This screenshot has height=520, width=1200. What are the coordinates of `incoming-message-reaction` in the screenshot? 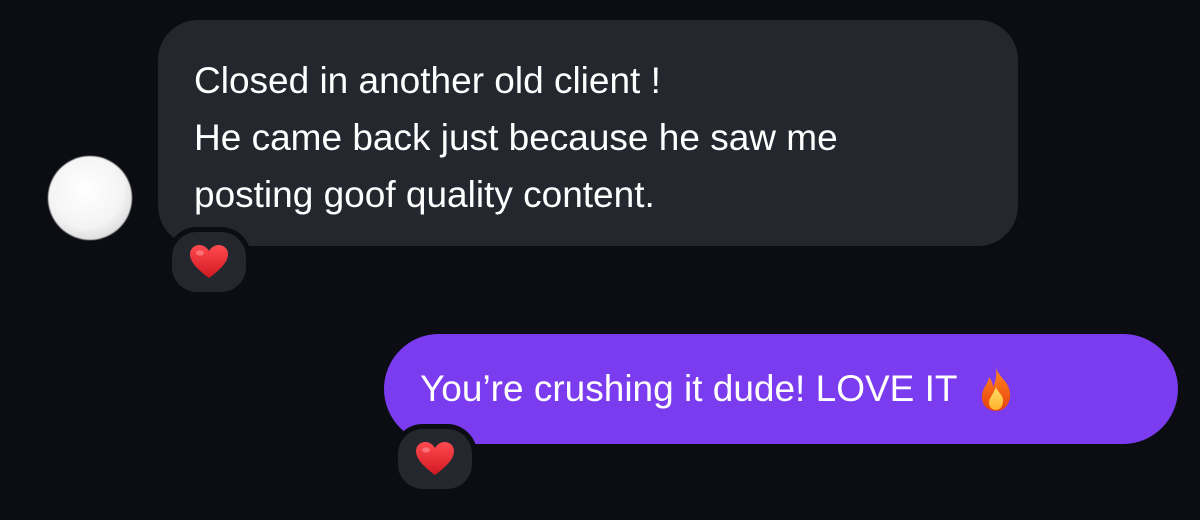 It's located at (209, 262).